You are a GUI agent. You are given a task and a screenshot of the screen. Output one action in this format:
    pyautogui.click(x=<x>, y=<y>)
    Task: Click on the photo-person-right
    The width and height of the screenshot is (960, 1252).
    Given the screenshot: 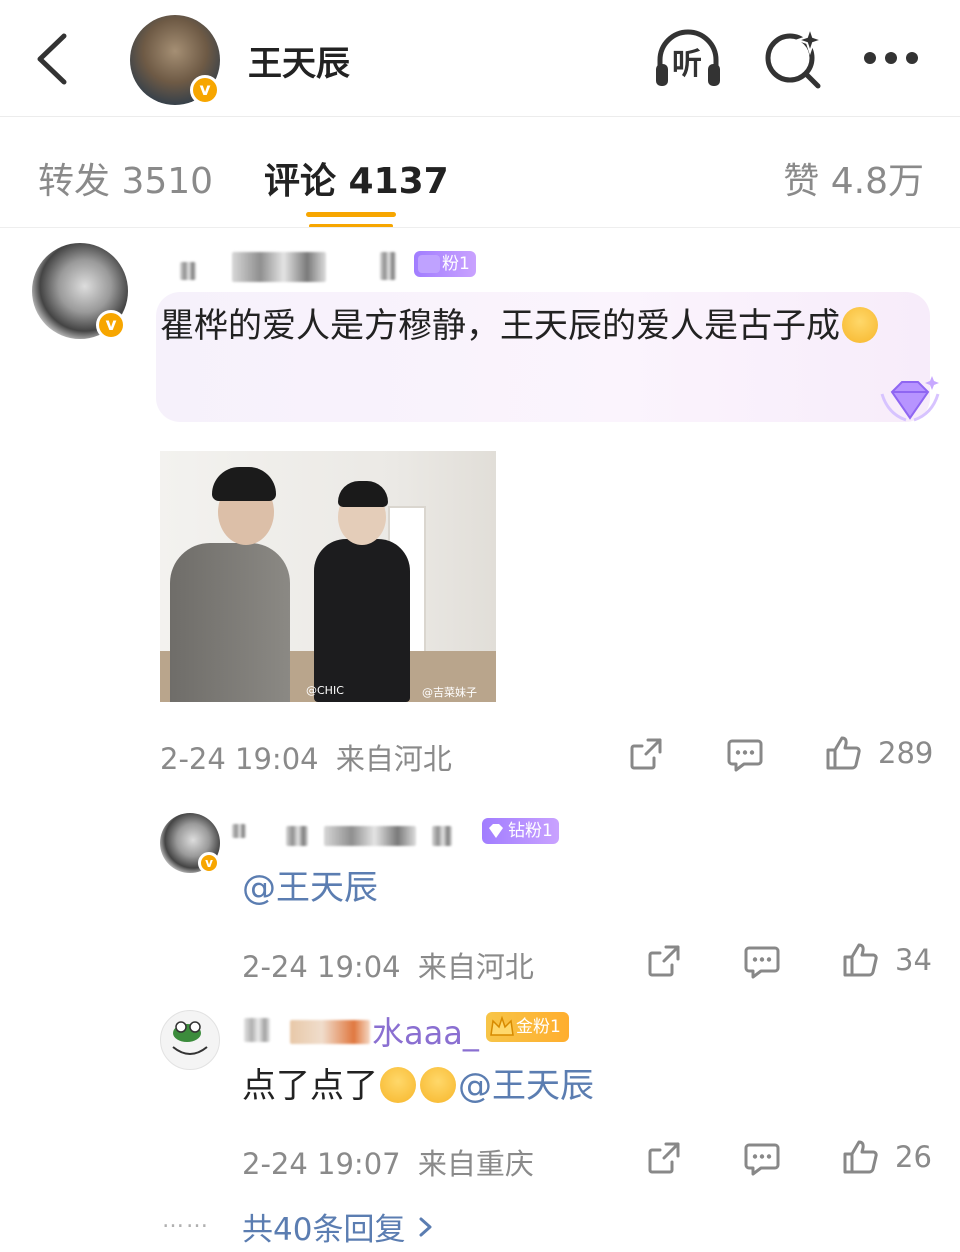 What is the action you would take?
    pyautogui.click(x=362, y=620)
    